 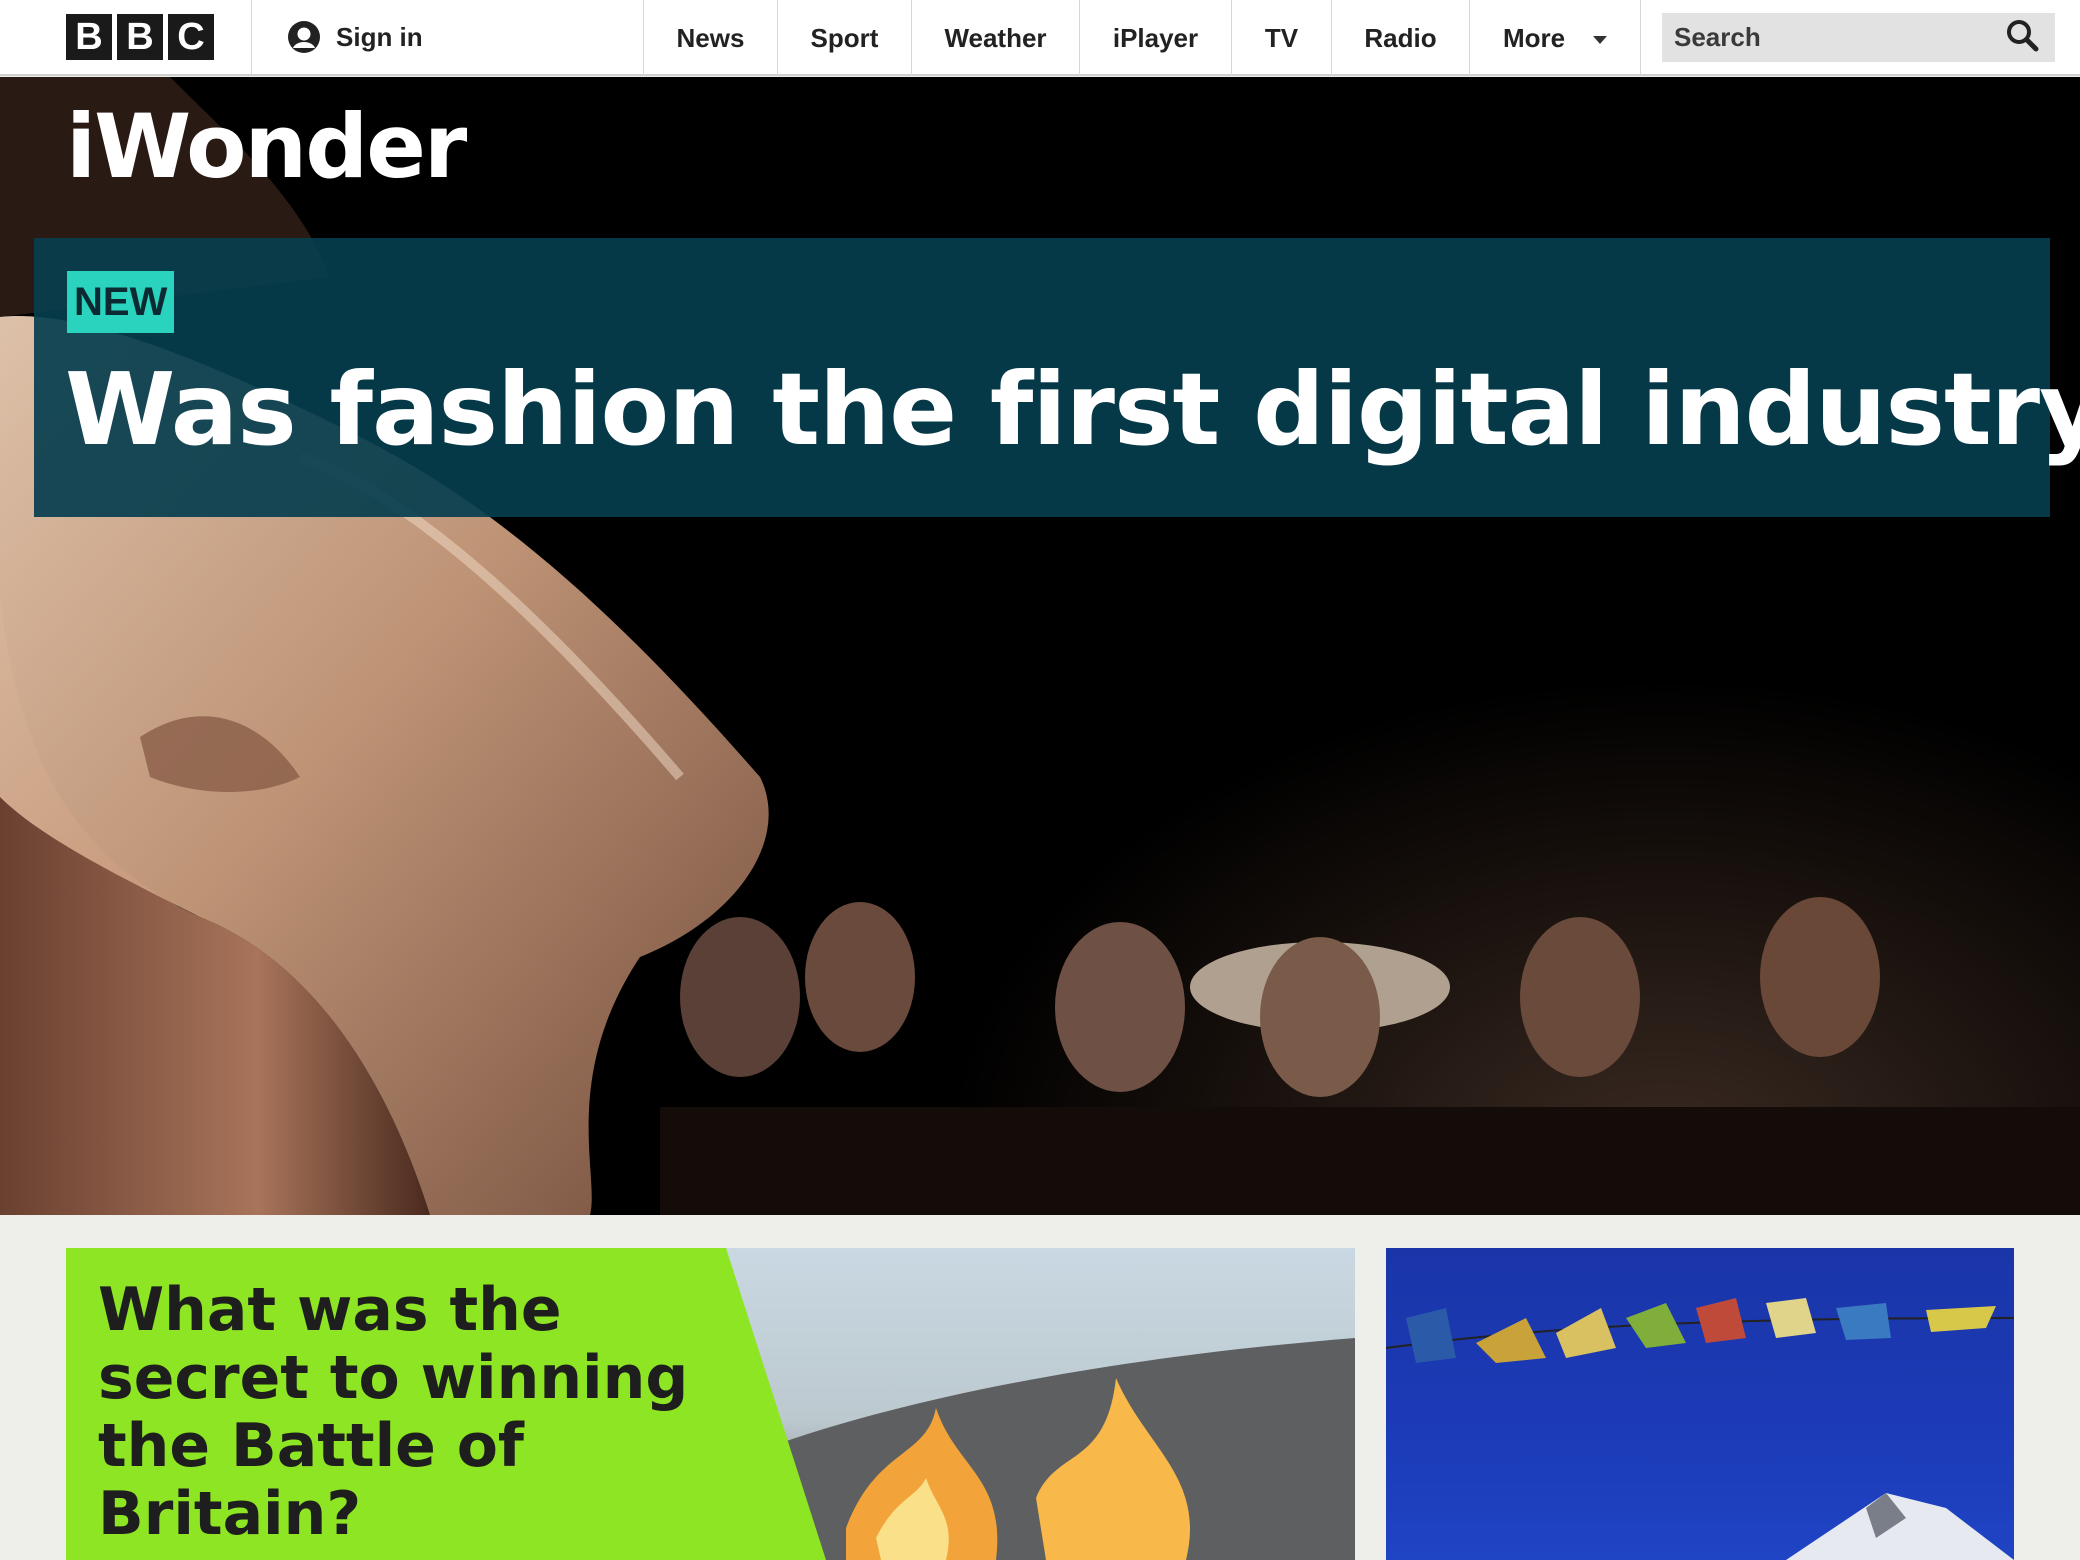 I want to click on sign-in-link: Sign in, so click(x=397, y=37).